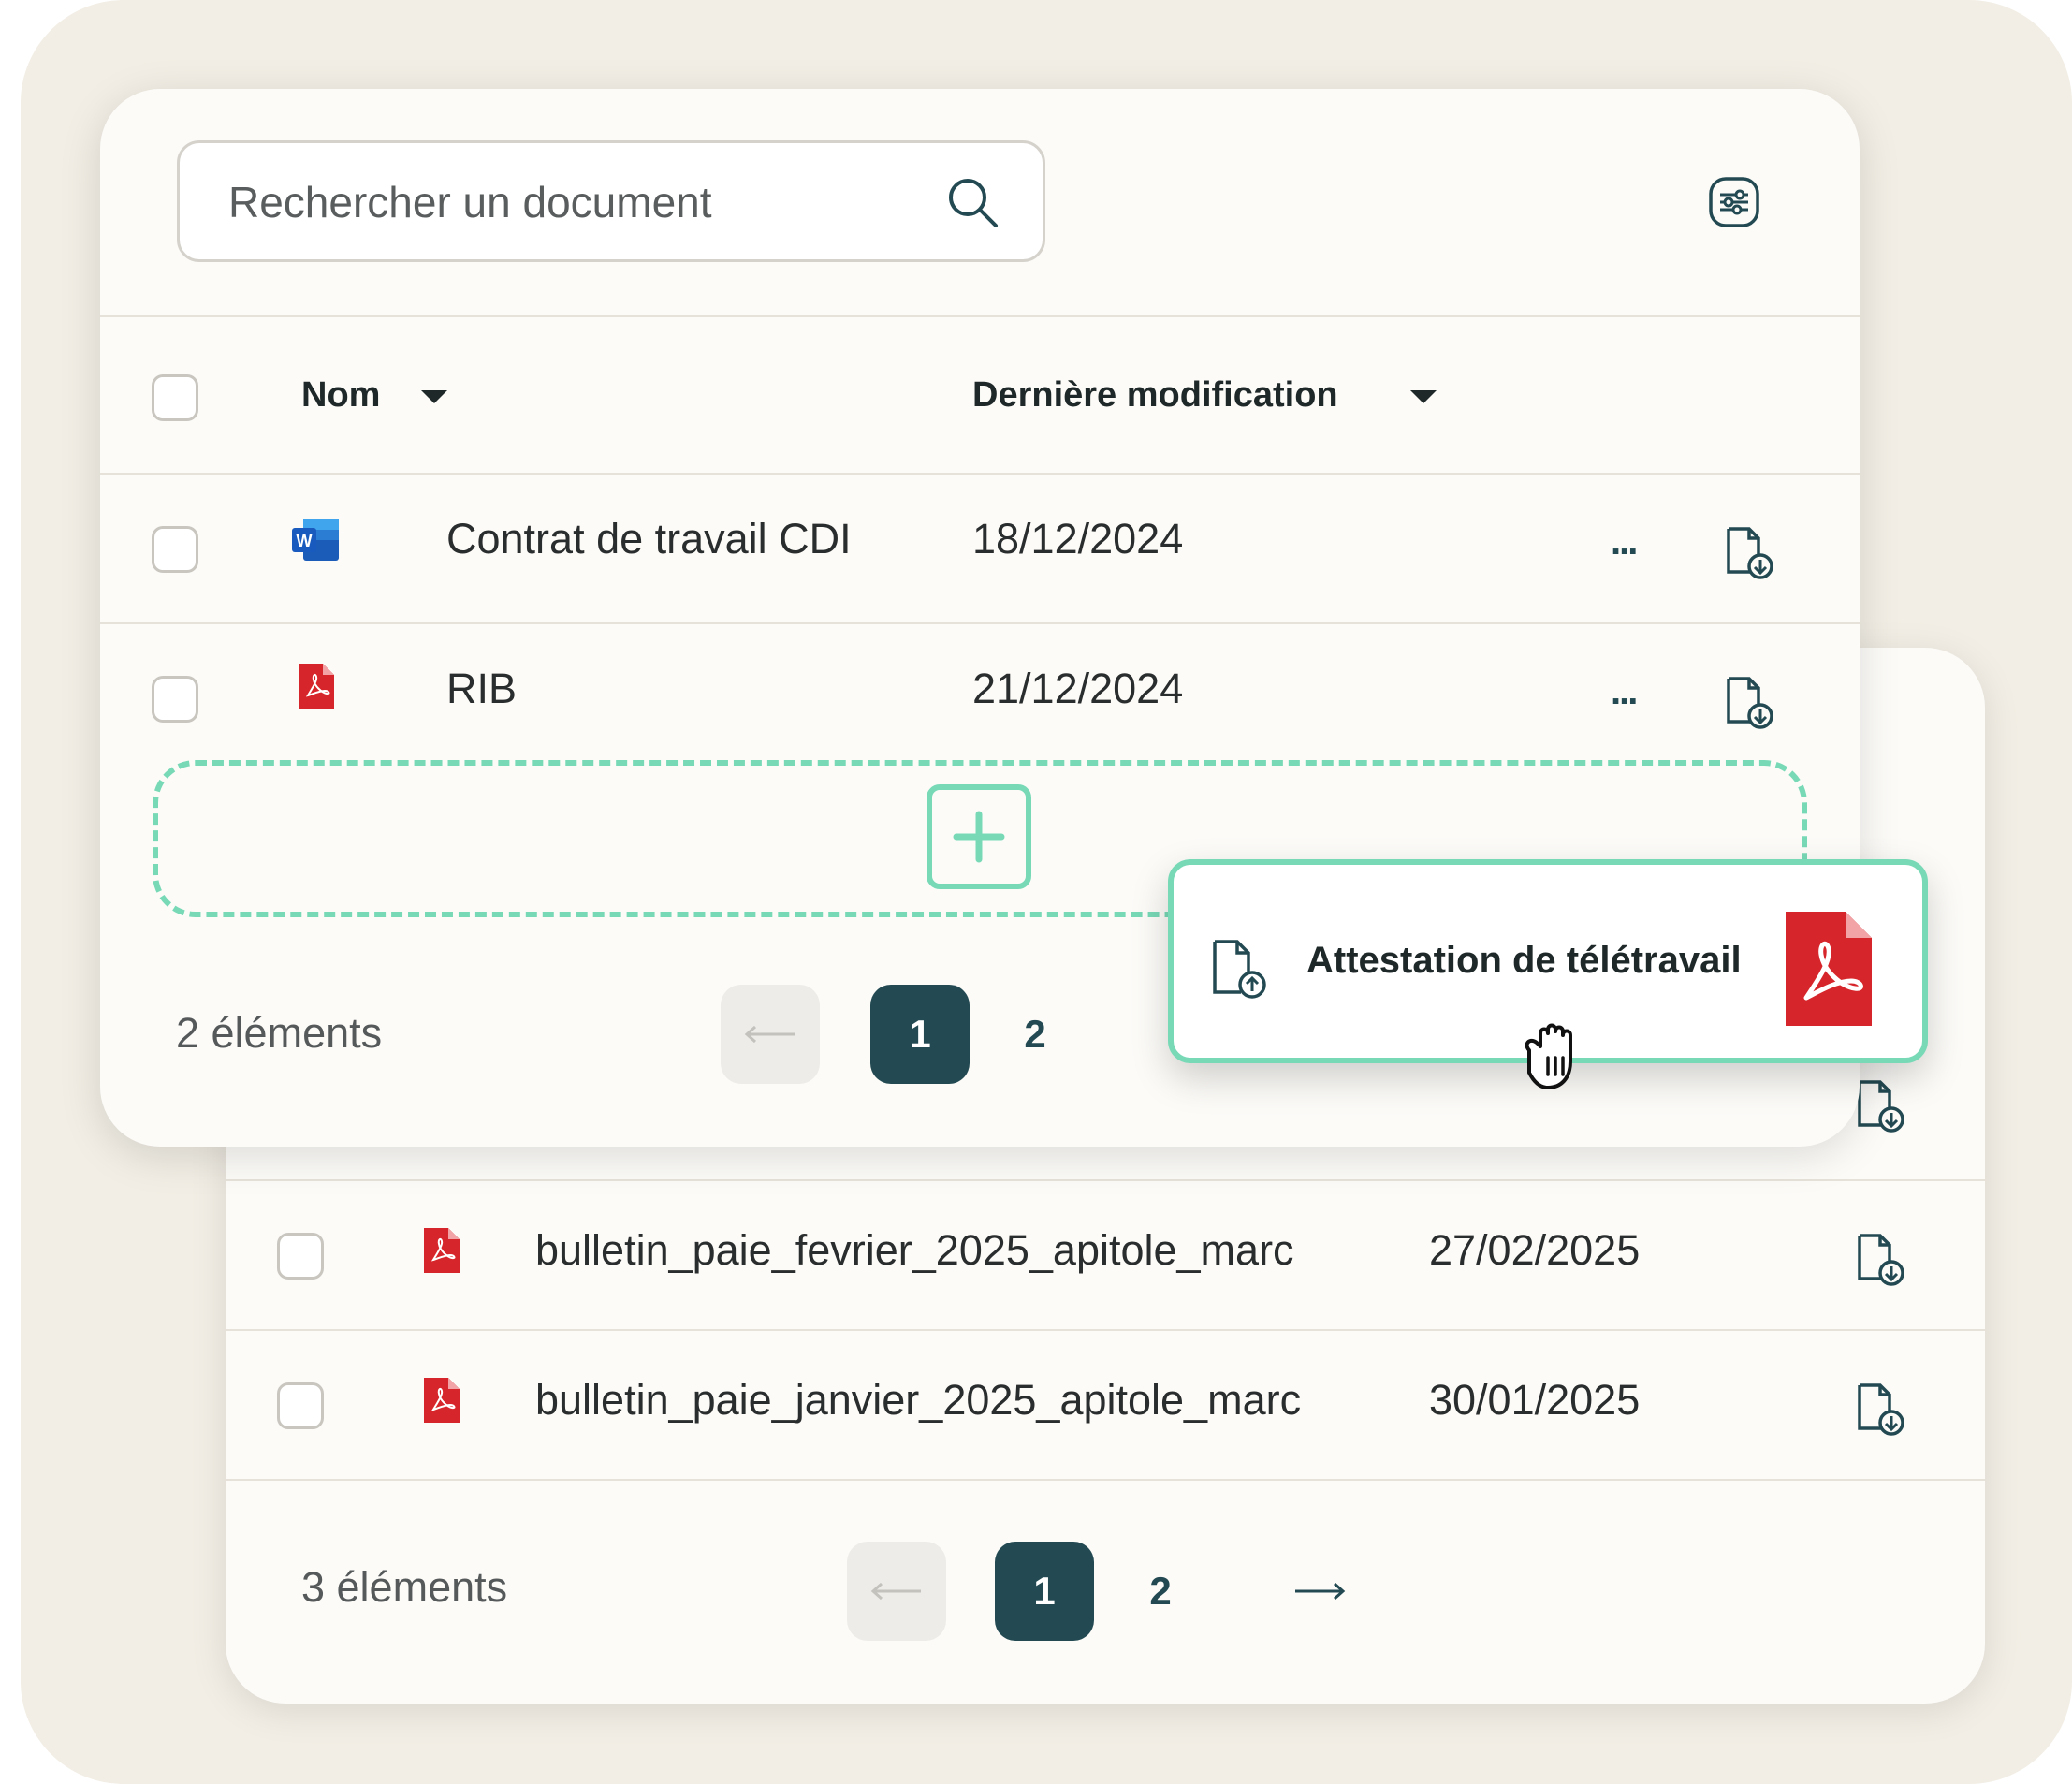 This screenshot has width=2072, height=1784. Describe the element at coordinates (1548, 1056) in the screenshot. I see `grab-hand-icon` at that location.